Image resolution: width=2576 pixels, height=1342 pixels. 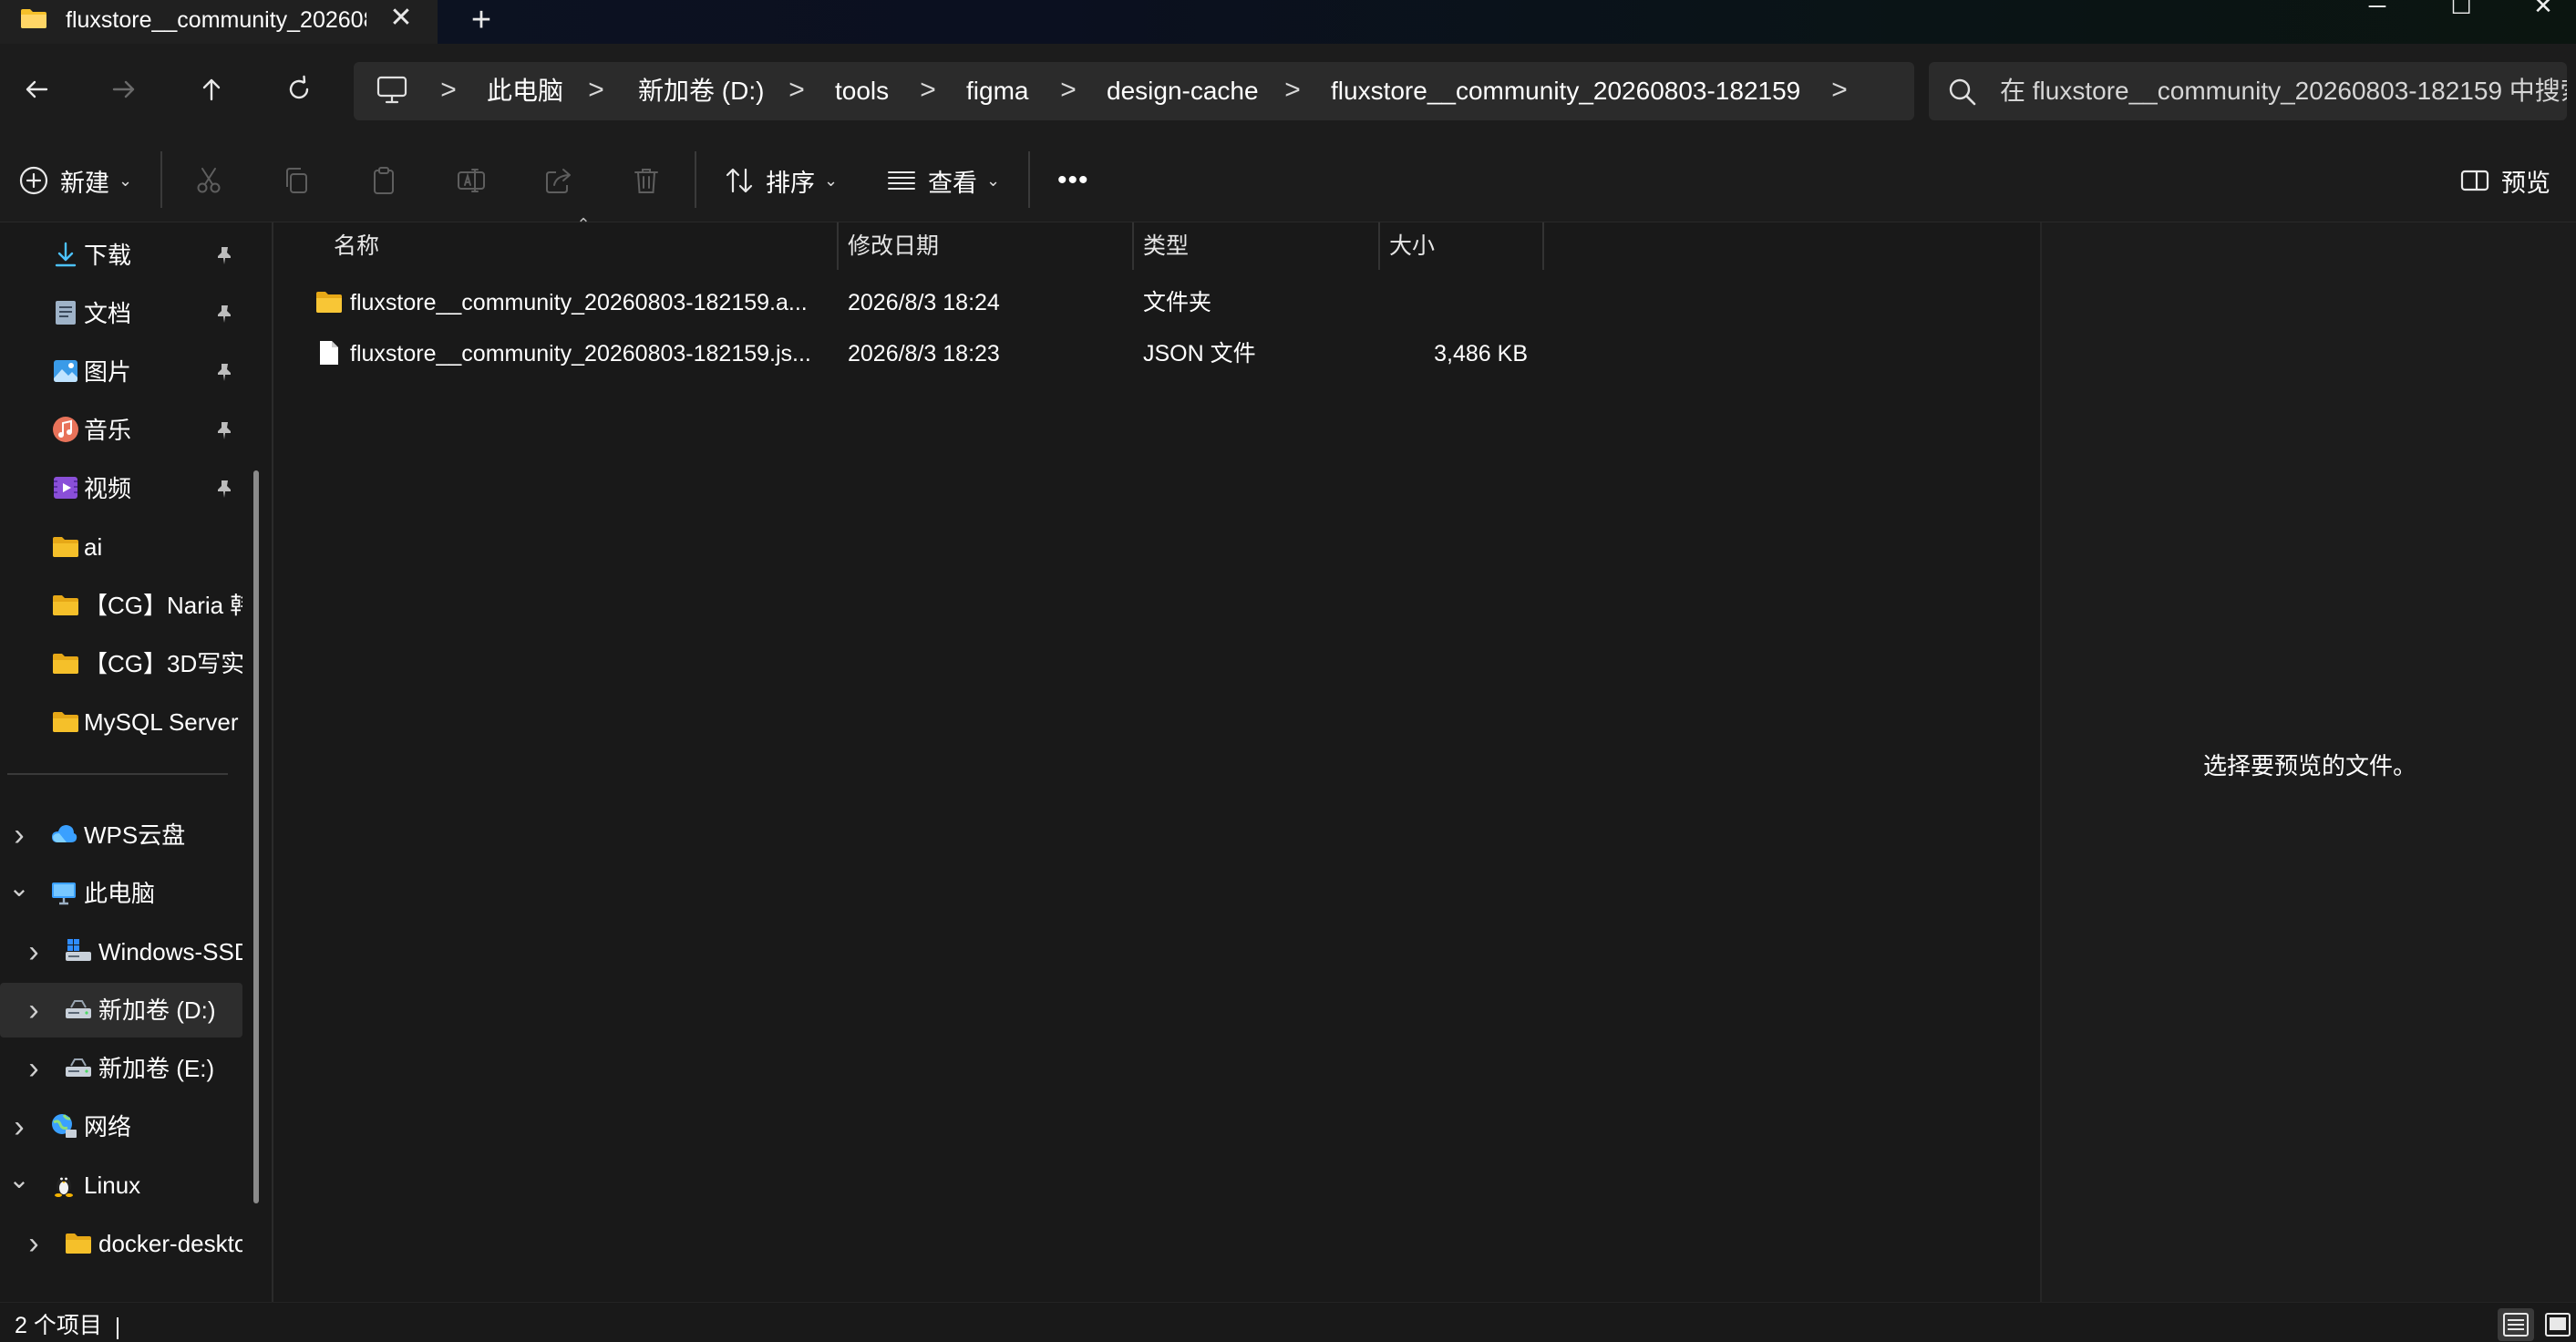 What do you see at coordinates (781, 180) in the screenshot?
I see `sort-button: 排序 ⌄` at bounding box center [781, 180].